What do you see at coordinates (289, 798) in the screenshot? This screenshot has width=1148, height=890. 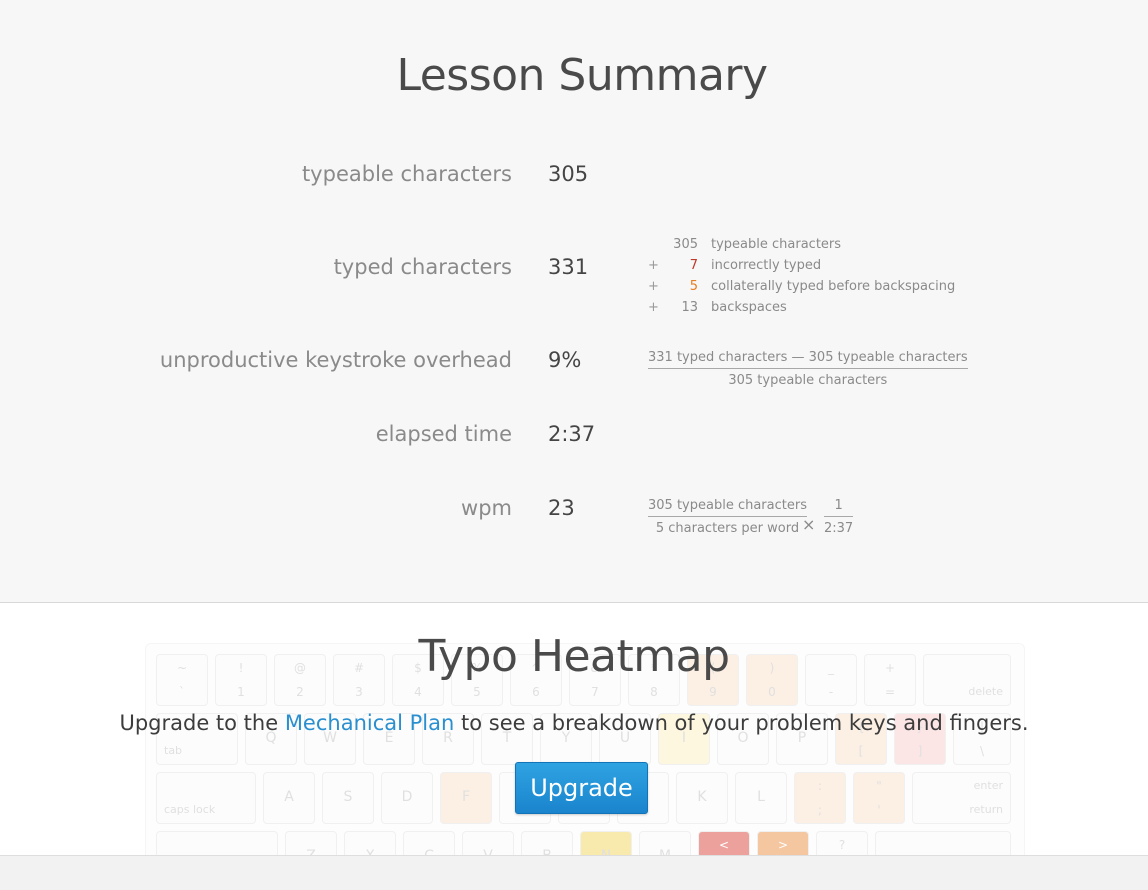 I see `key-a: A` at bounding box center [289, 798].